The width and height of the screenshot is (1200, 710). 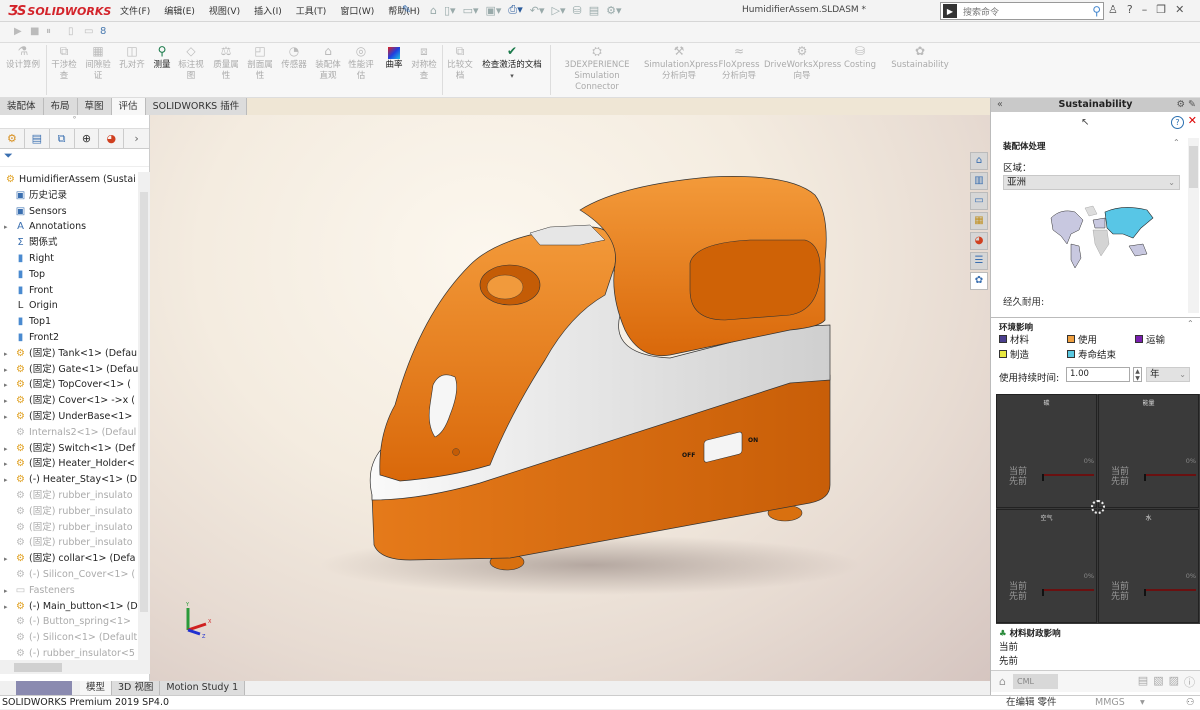 I want to click on chart-icon: ▨, so click(x=1174, y=682).